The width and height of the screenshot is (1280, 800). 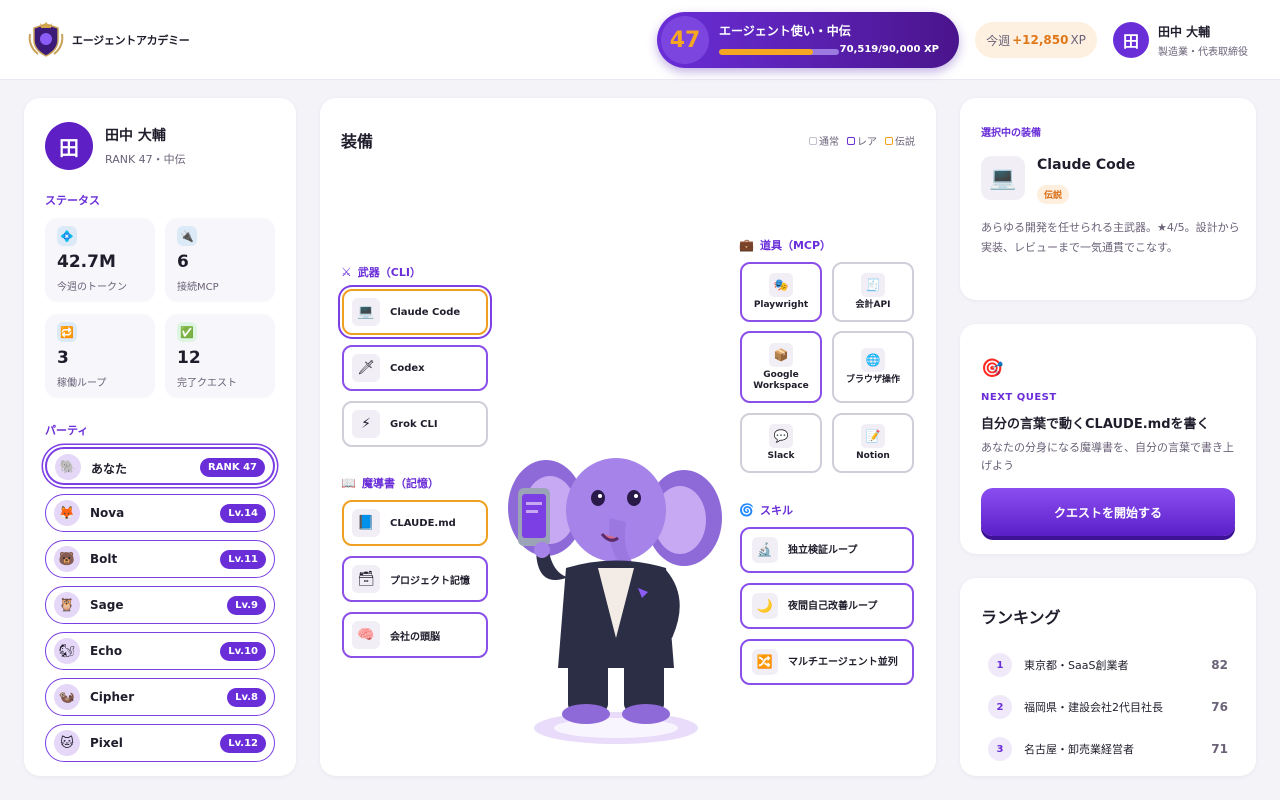 What do you see at coordinates (160, 466) in the screenshot?
I see `party-member-you: 🐘 あなた RANK 47` at bounding box center [160, 466].